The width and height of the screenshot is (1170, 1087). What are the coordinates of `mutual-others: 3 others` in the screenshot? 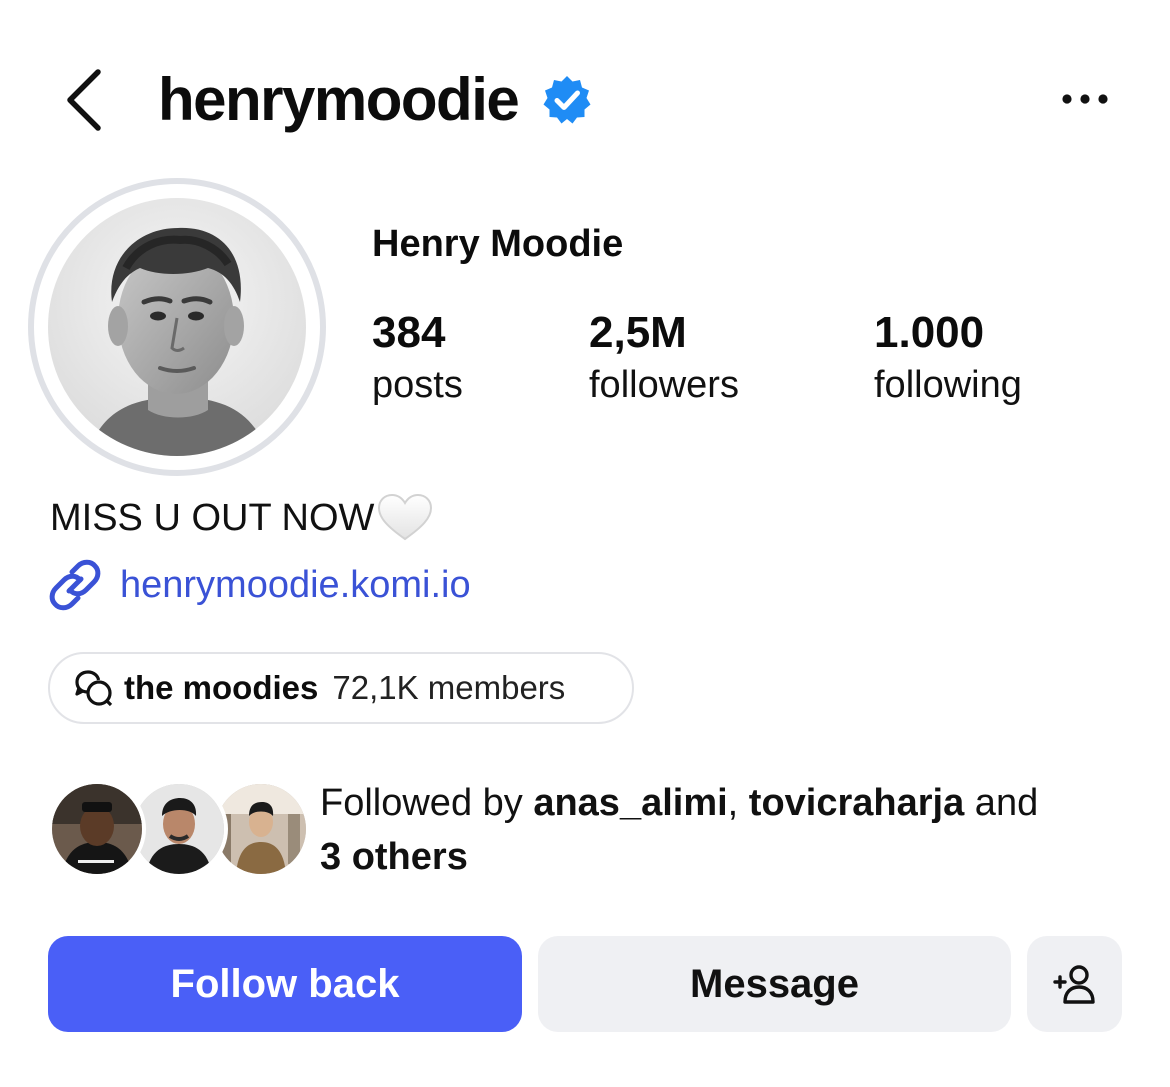 It's located at (394, 857).